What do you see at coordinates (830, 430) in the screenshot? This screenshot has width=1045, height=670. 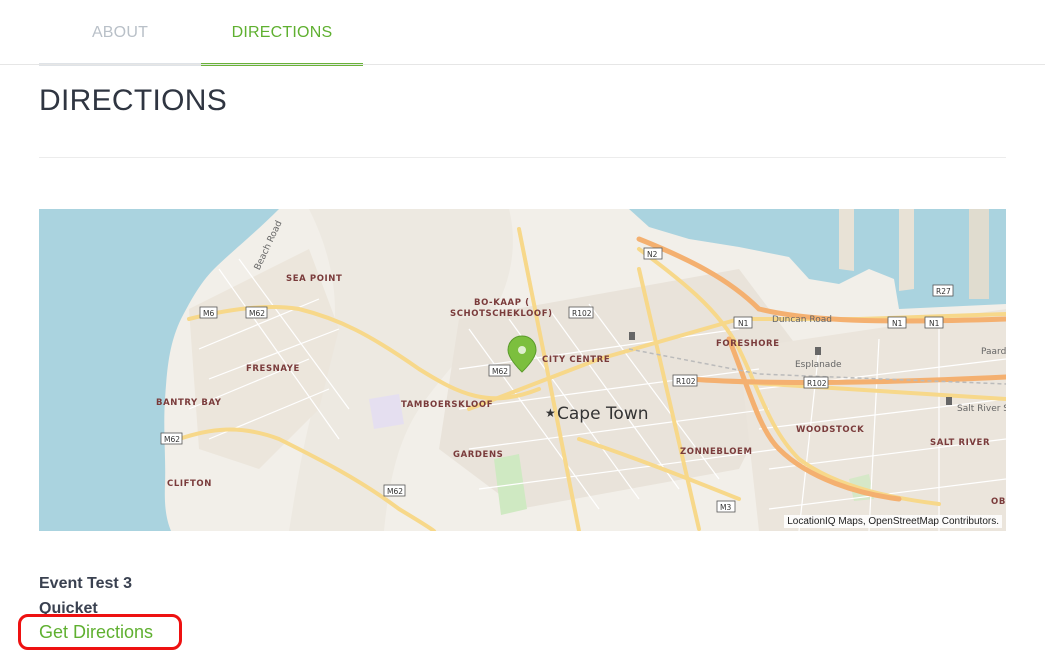 I see `label-woodstock: WOODSTOCK` at bounding box center [830, 430].